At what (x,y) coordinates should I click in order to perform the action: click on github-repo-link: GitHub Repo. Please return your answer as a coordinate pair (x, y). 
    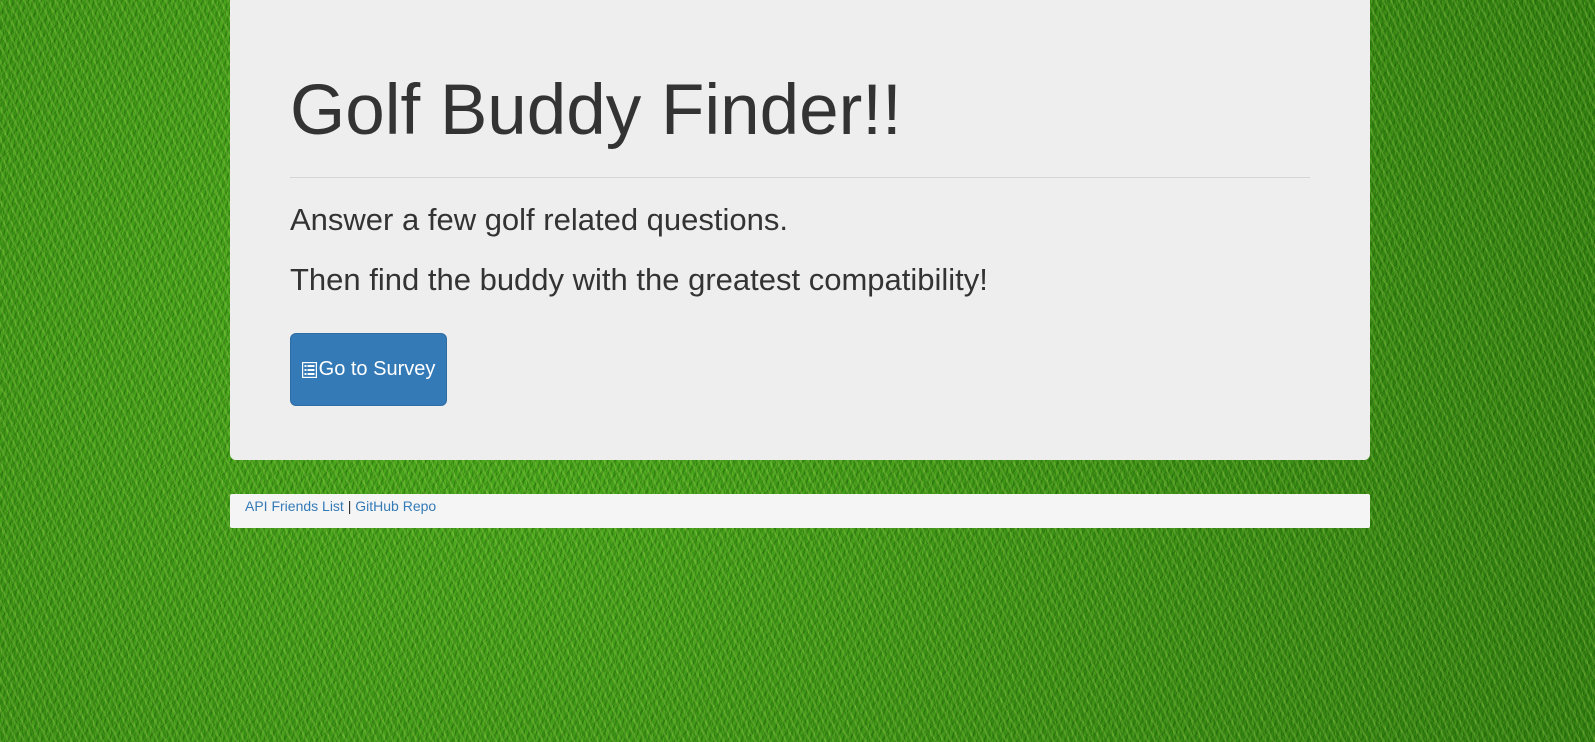
    Looking at the image, I should click on (395, 506).